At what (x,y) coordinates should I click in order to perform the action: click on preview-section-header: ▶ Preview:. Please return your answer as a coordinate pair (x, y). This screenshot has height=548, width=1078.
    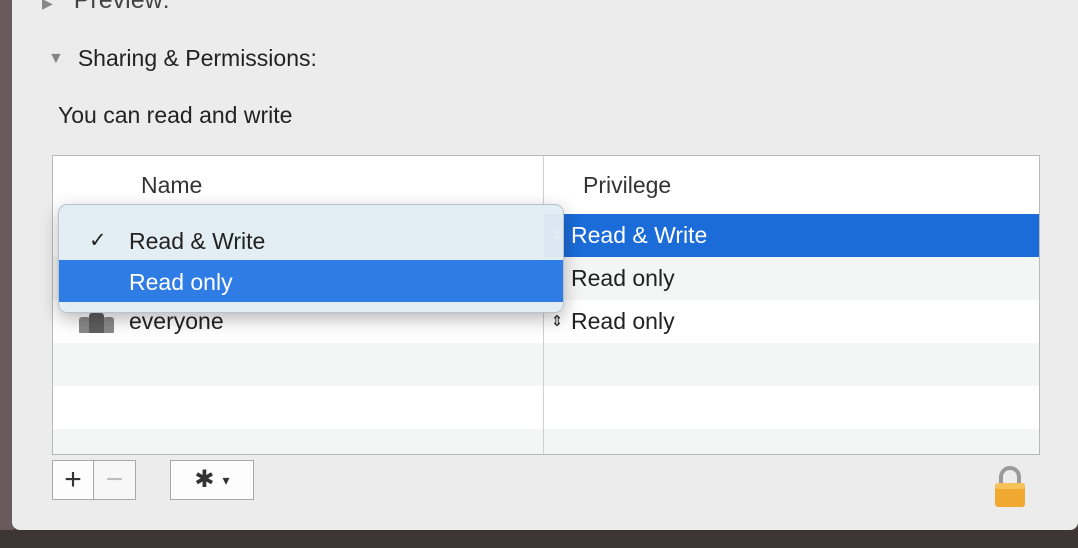
    Looking at the image, I should click on (106, 7).